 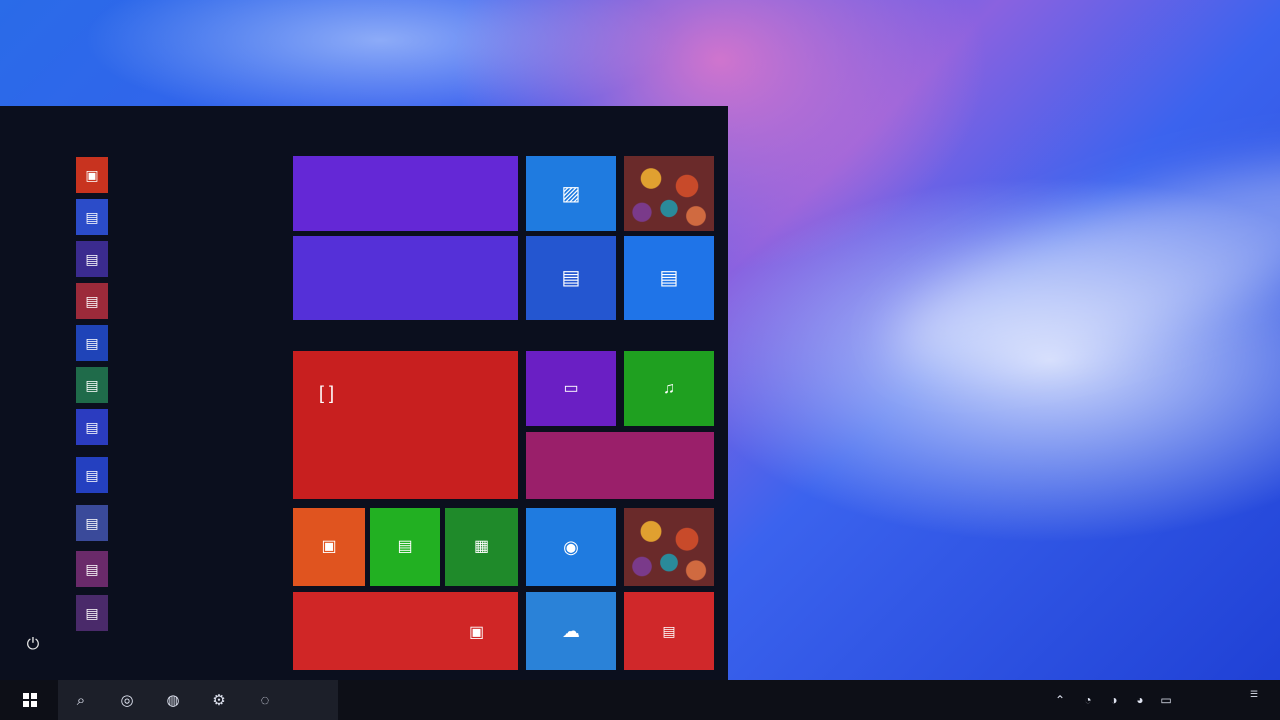 I want to click on notification-center-icon: ☰, so click(x=1254, y=694).